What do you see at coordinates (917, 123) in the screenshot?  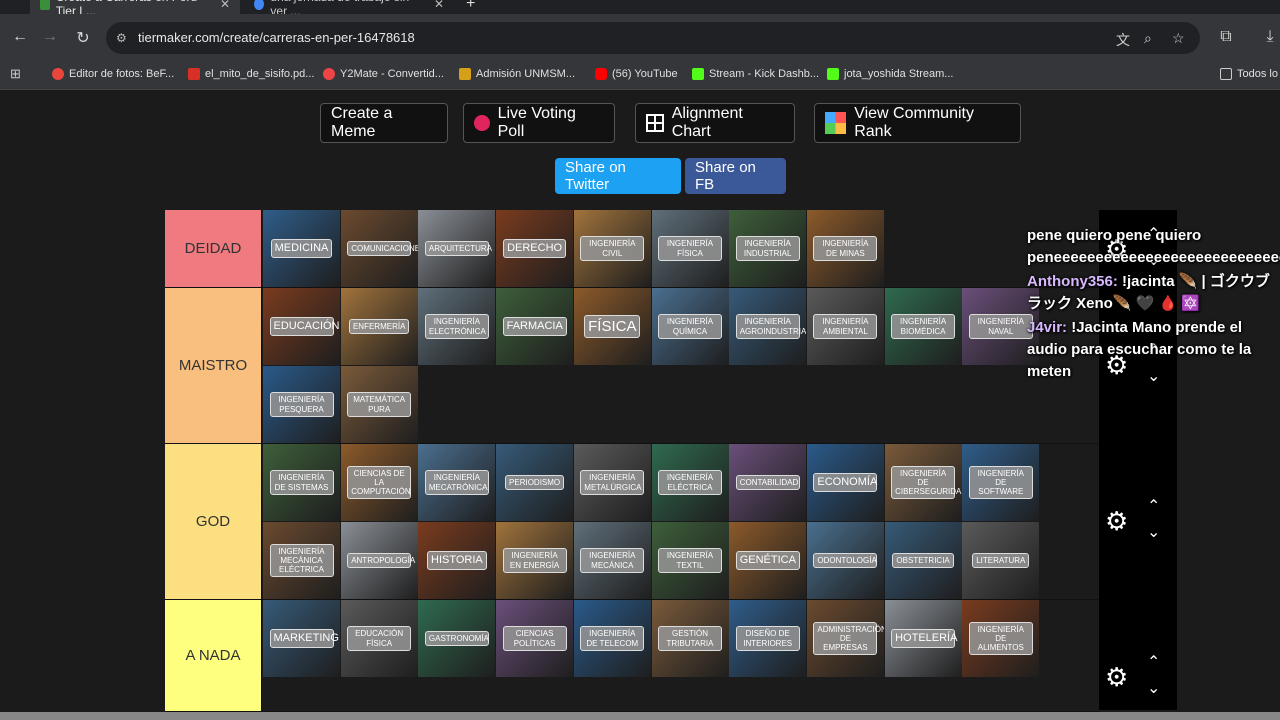 I see `view-community-rank-button: View Community Rank` at bounding box center [917, 123].